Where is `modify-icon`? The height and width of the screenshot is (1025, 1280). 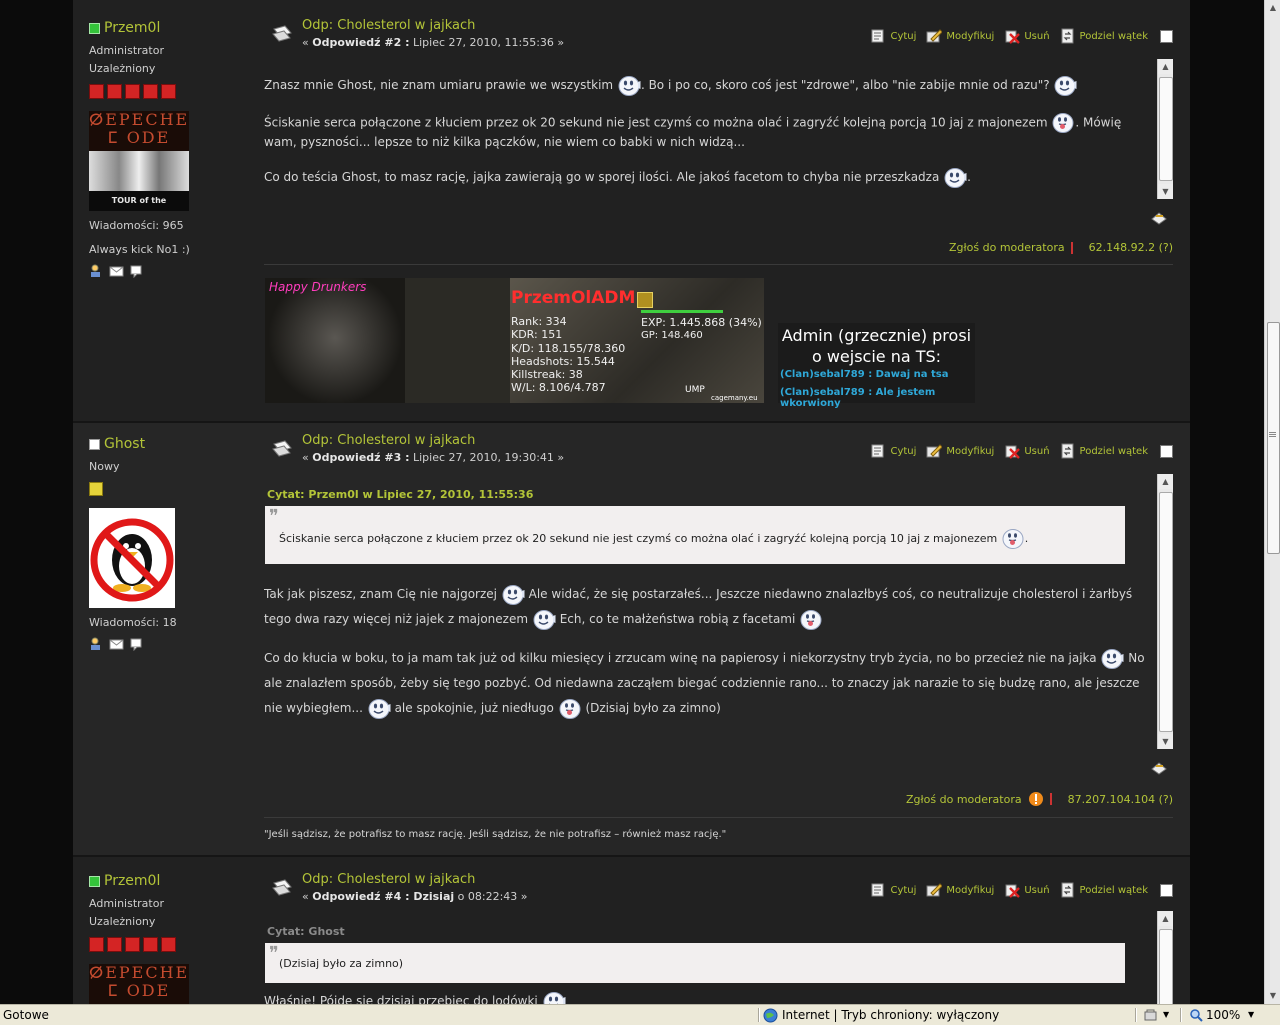
modify-icon is located at coordinates (934, 890).